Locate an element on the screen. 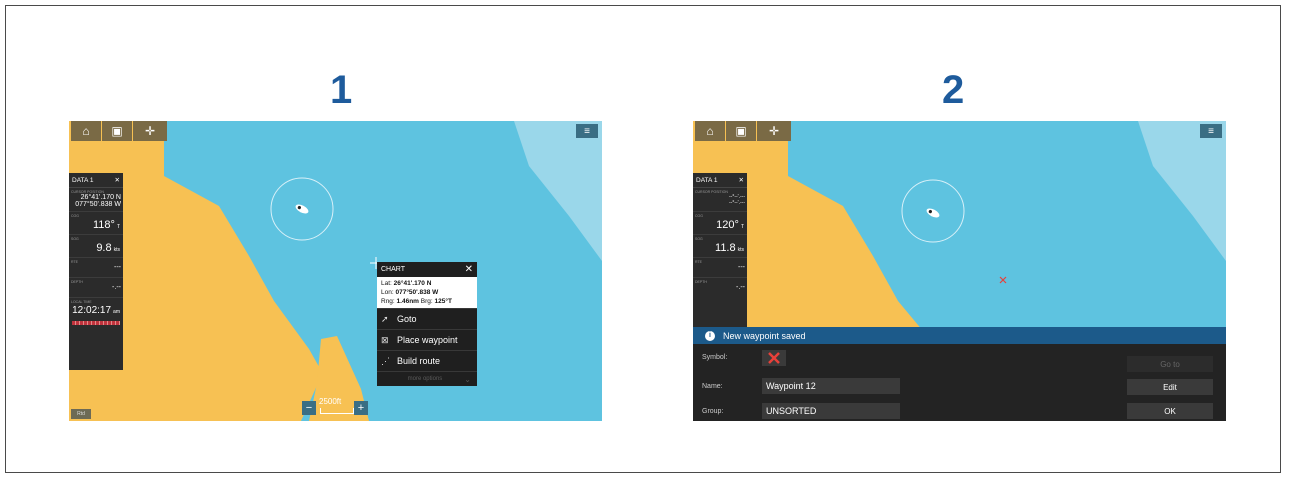 Image resolution: width=1290 pixels, height=480 pixels. chart-waypoint-button: ▣ is located at coordinates (117, 131).